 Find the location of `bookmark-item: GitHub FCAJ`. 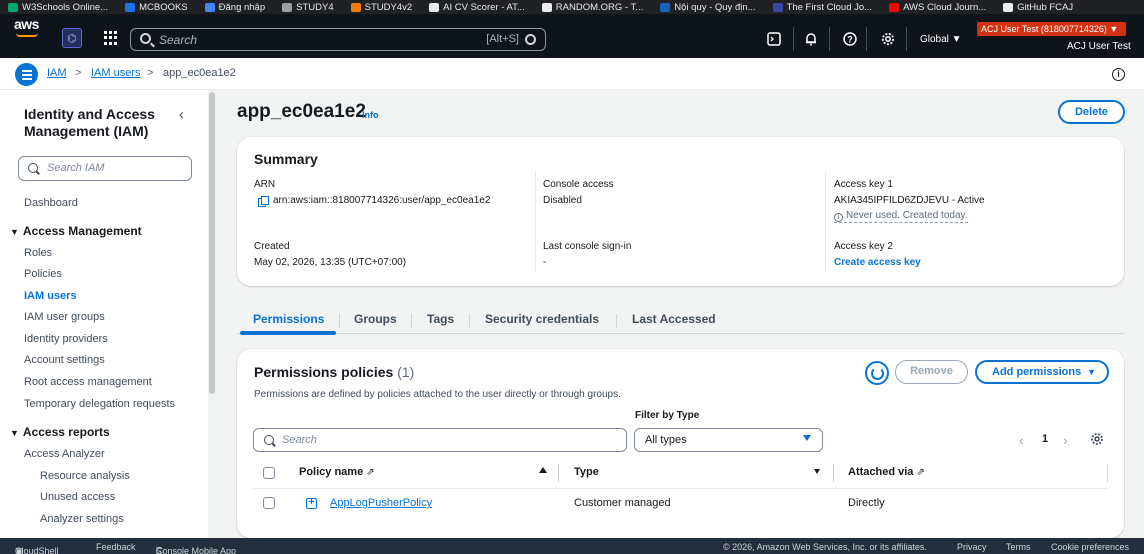

bookmark-item: GitHub FCAJ is located at coordinates (1038, 7).